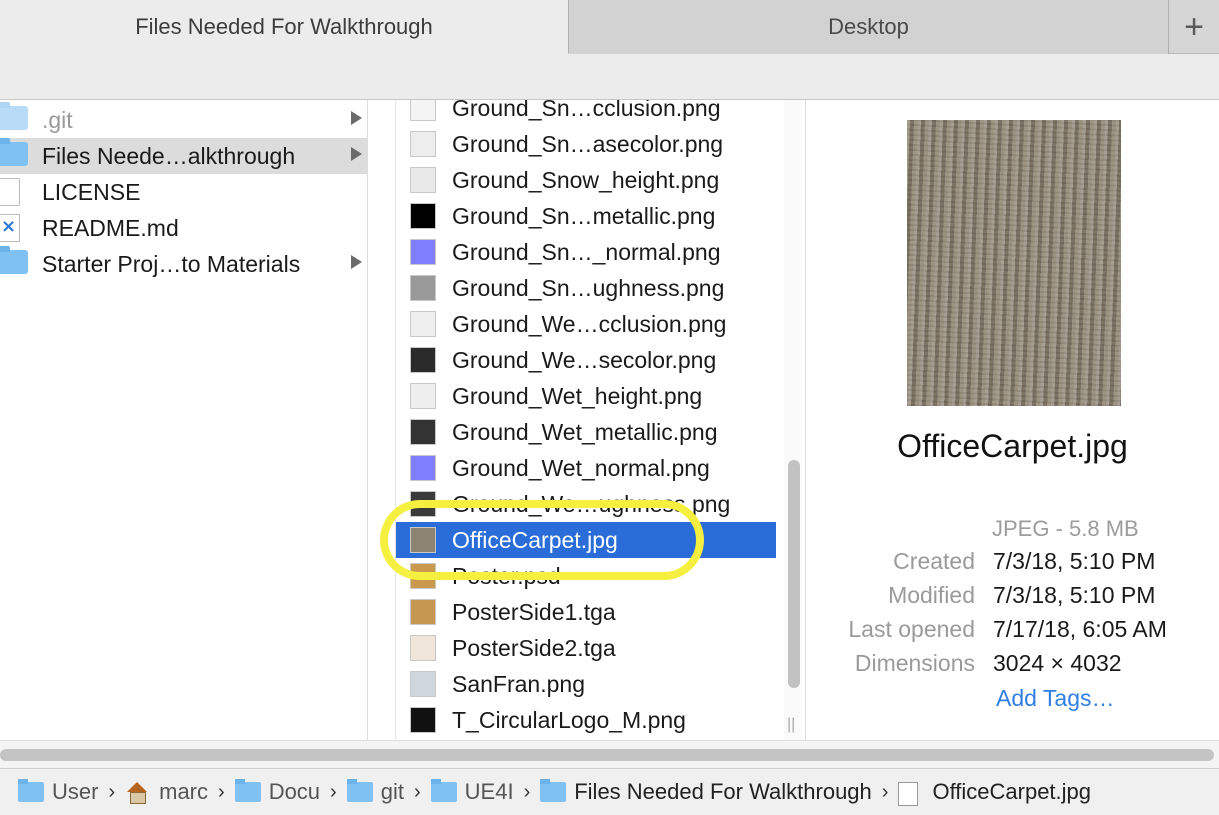 The width and height of the screenshot is (1219, 815). What do you see at coordinates (534, 647) in the screenshot?
I see `file-label: PosterSide2.tga` at bounding box center [534, 647].